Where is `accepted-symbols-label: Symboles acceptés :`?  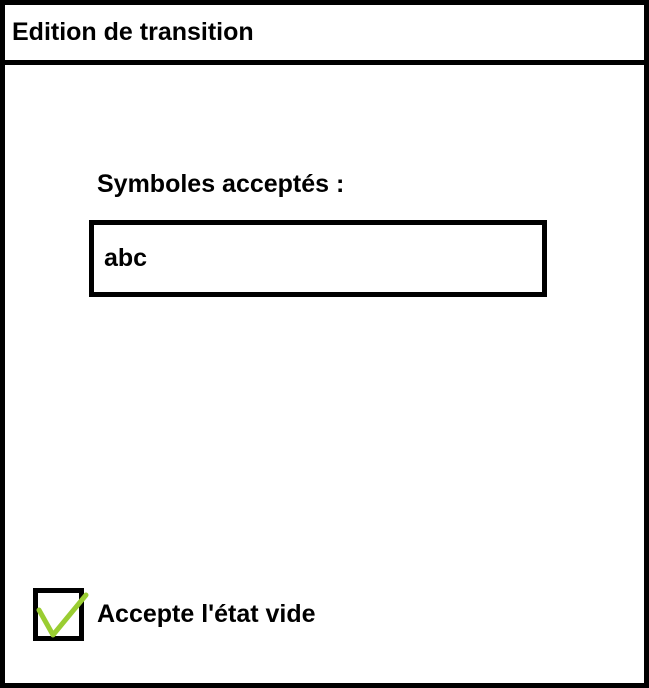
accepted-symbols-label: Symboles acceptés : is located at coordinates (221, 184).